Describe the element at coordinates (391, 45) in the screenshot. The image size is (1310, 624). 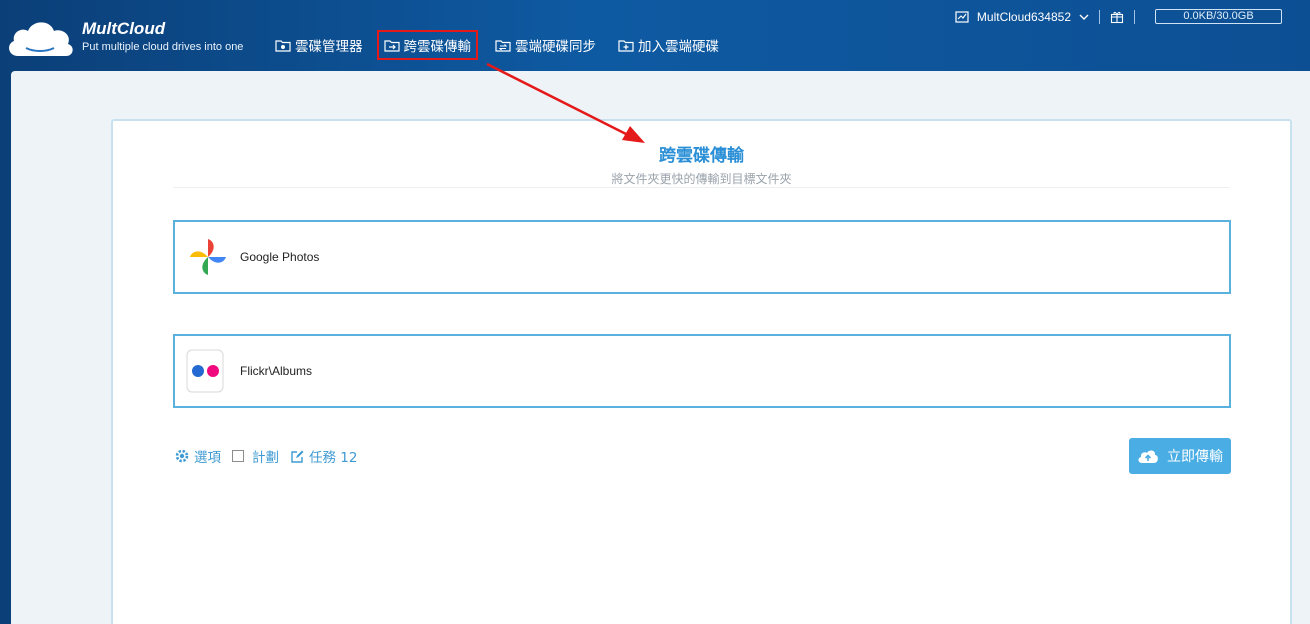
I see `folder-transfer-icon` at that location.